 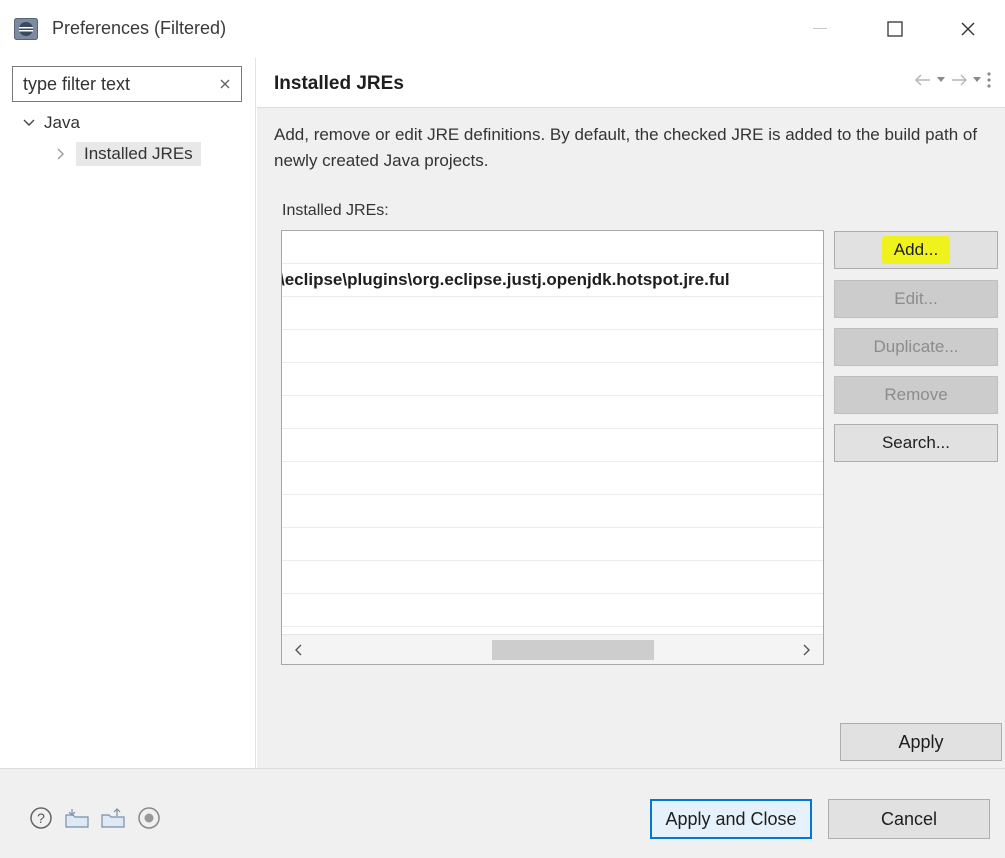 I want to click on apply-and-close-button: Apply and Close, so click(x=731, y=819).